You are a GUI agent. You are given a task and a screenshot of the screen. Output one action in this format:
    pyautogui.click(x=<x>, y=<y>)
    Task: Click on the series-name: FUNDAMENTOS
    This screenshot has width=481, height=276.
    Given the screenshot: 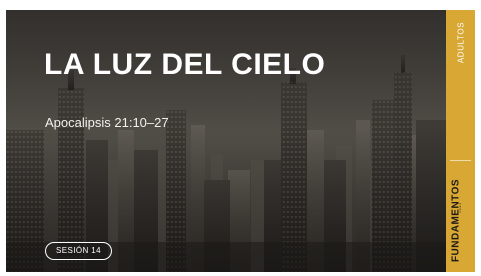 What is the action you would take?
    pyautogui.click(x=456, y=220)
    